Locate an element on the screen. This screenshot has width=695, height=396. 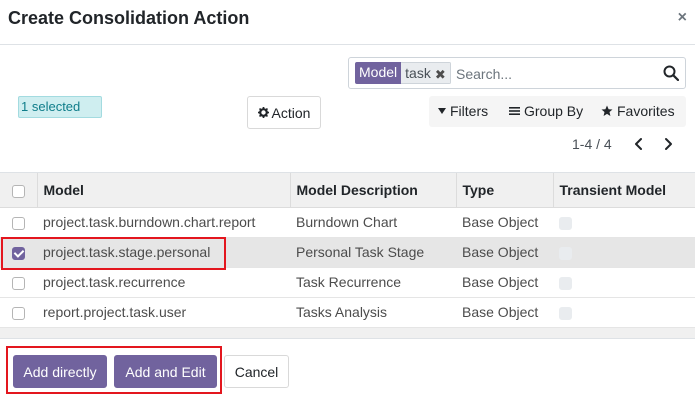
search-box: Model task ✖ is located at coordinates (517, 73).